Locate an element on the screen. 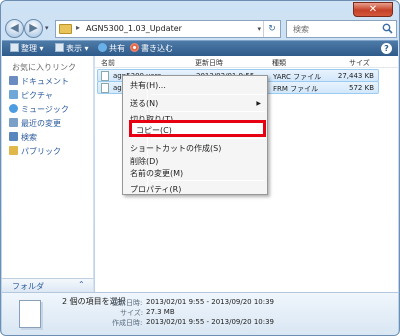 The height and width of the screenshot is (336, 400). created-value: 2013/02/01 9:55 - 2013/09/20 10:39 is located at coordinates (210, 322).